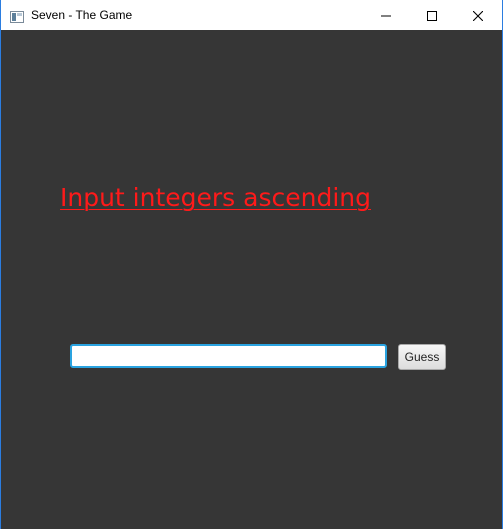 The image size is (503, 529). I want to click on maximize-button, so click(432, 15).